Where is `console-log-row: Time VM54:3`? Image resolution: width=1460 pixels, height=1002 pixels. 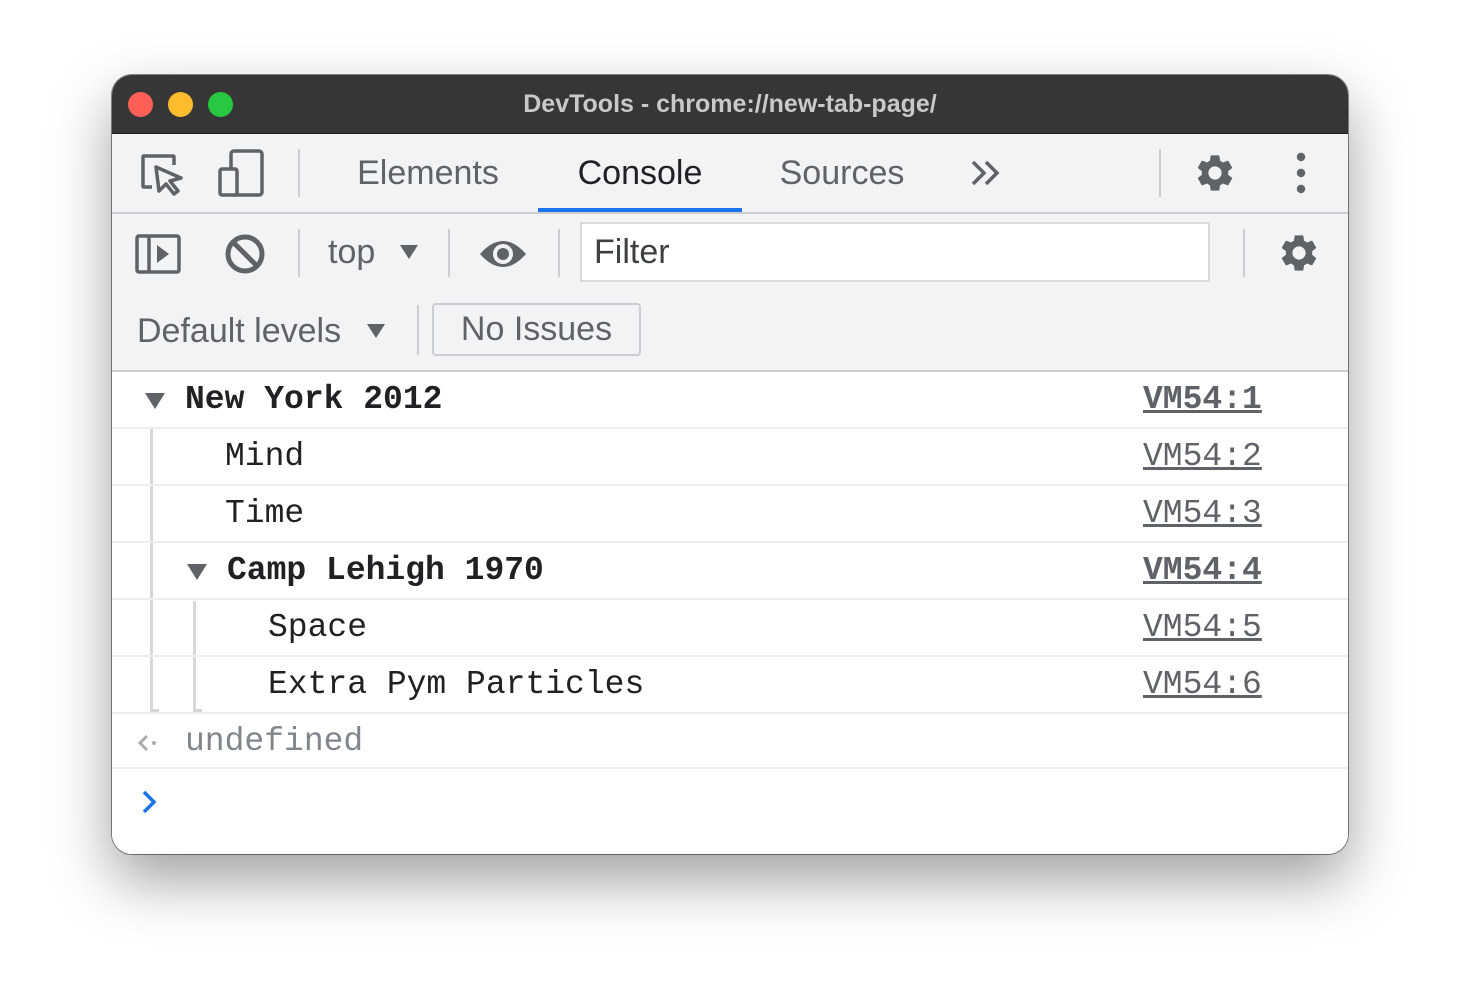
console-log-row: Time VM54:3 is located at coordinates (730, 514).